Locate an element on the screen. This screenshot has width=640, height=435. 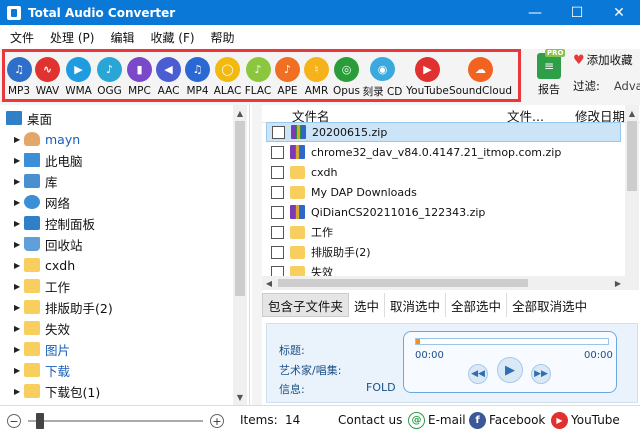
file-list-hscrollbar: ◀ ▶ is located at coordinates (443, 283).